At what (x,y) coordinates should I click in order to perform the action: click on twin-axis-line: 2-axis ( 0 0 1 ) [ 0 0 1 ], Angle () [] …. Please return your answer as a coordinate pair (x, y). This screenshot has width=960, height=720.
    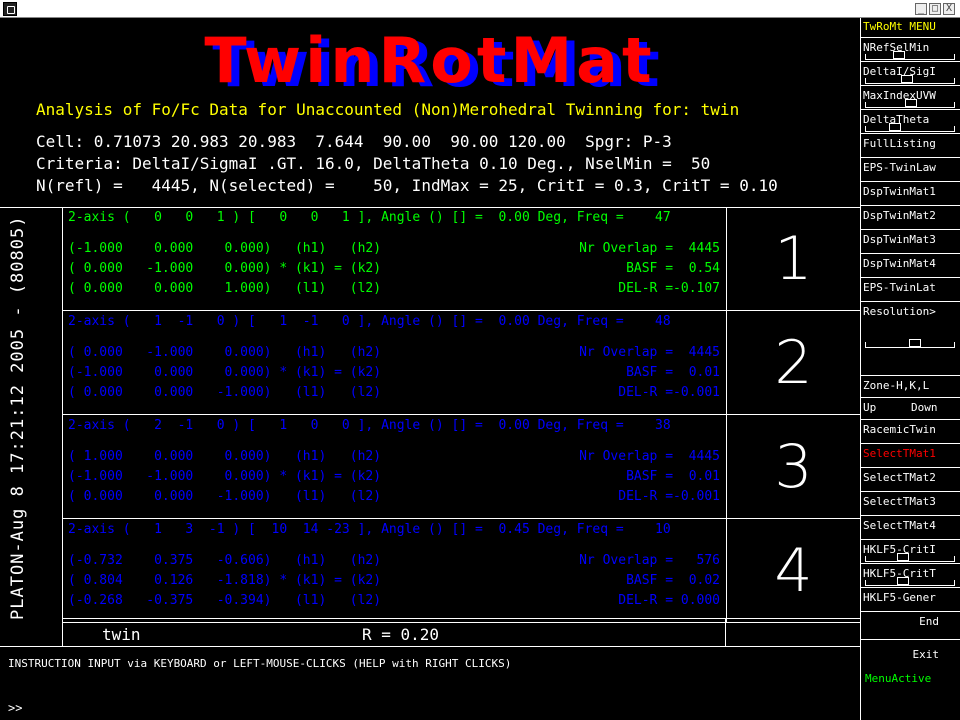
    Looking at the image, I should click on (369, 217).